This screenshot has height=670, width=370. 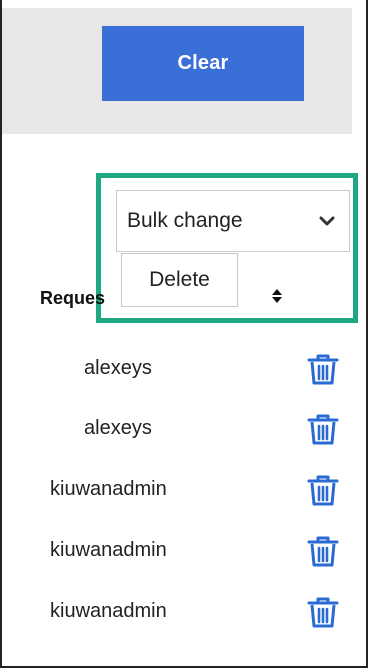 I want to click on bulk-change-select: Bulk change, so click(x=233, y=221).